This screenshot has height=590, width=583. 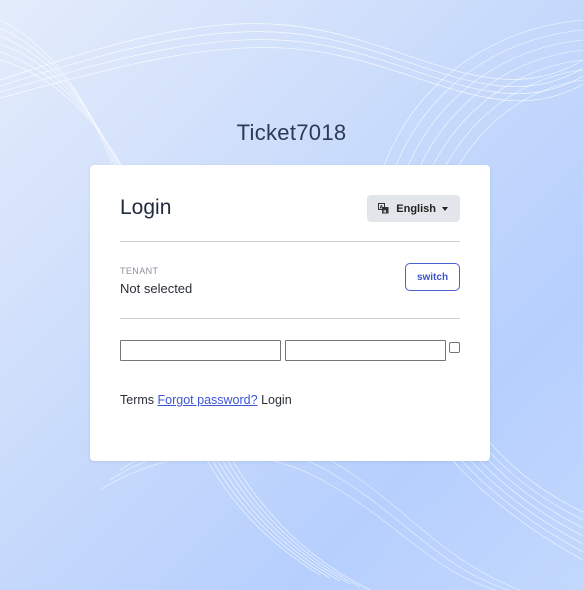 I want to click on footer-links: Terms Forgot password? Login, so click(x=206, y=400).